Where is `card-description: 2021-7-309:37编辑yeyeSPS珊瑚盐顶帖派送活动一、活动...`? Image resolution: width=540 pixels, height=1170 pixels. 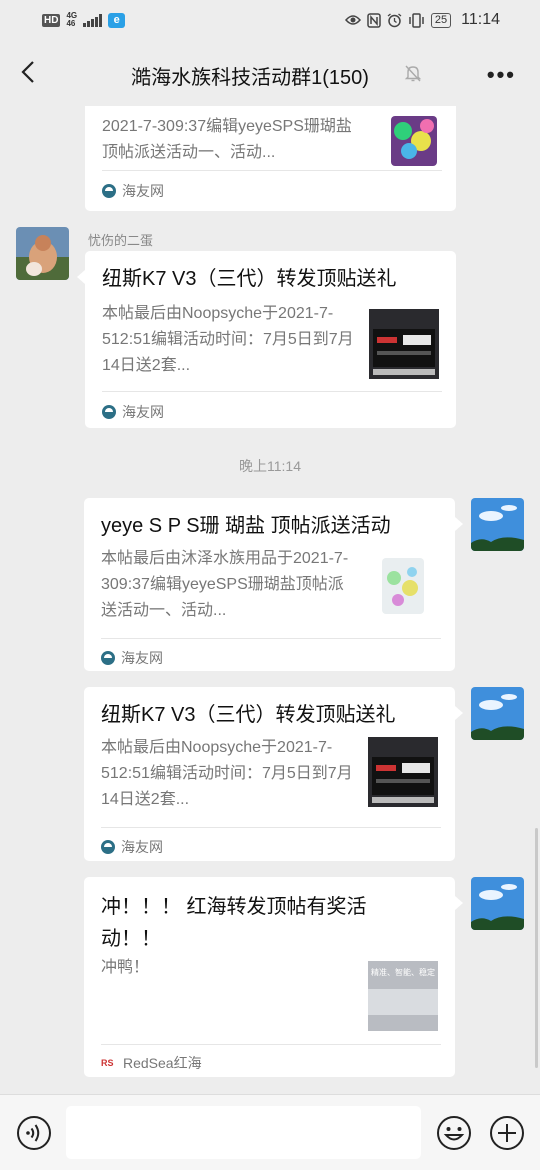
card-description: 2021-7-309:37编辑yeyeSPS珊瑚盐顶帖派送活动一、活动... is located at coordinates (227, 139).